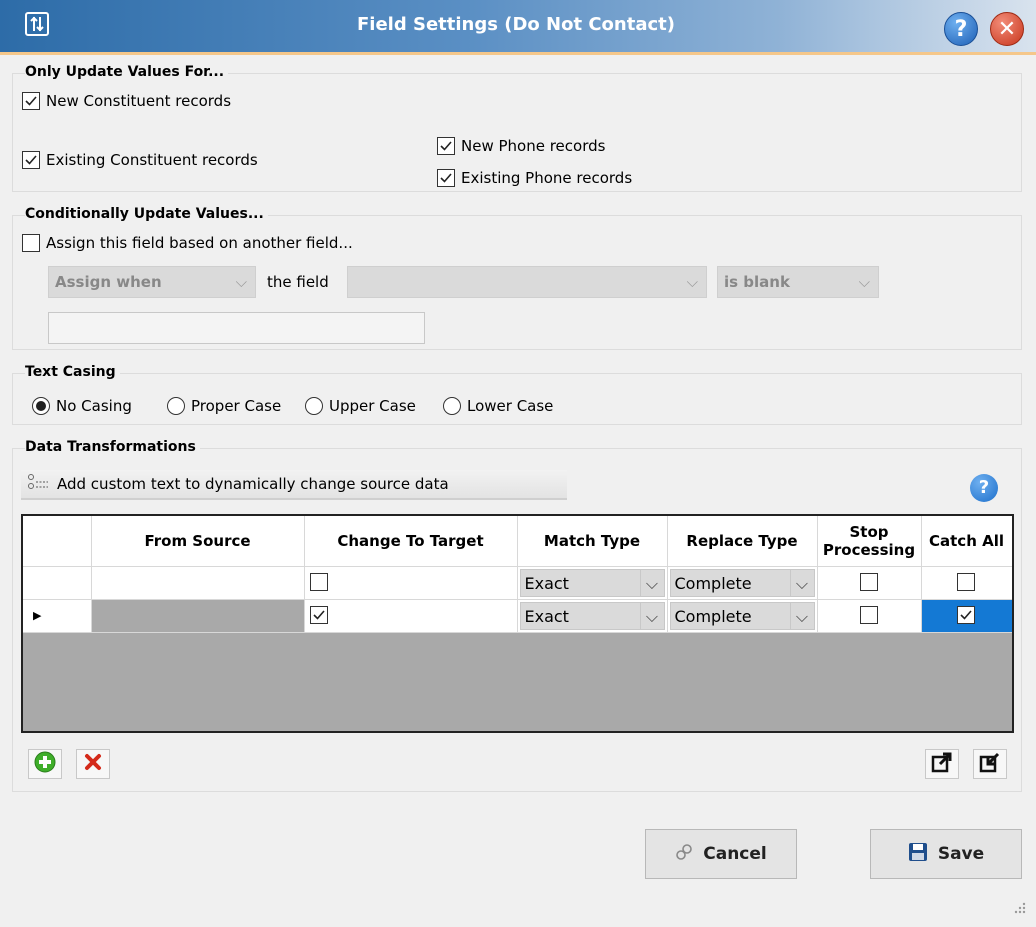 The width and height of the screenshot is (1036, 927). Describe the element at coordinates (742, 541) in the screenshot. I see `column-header-replace-type: Replace Type` at that location.